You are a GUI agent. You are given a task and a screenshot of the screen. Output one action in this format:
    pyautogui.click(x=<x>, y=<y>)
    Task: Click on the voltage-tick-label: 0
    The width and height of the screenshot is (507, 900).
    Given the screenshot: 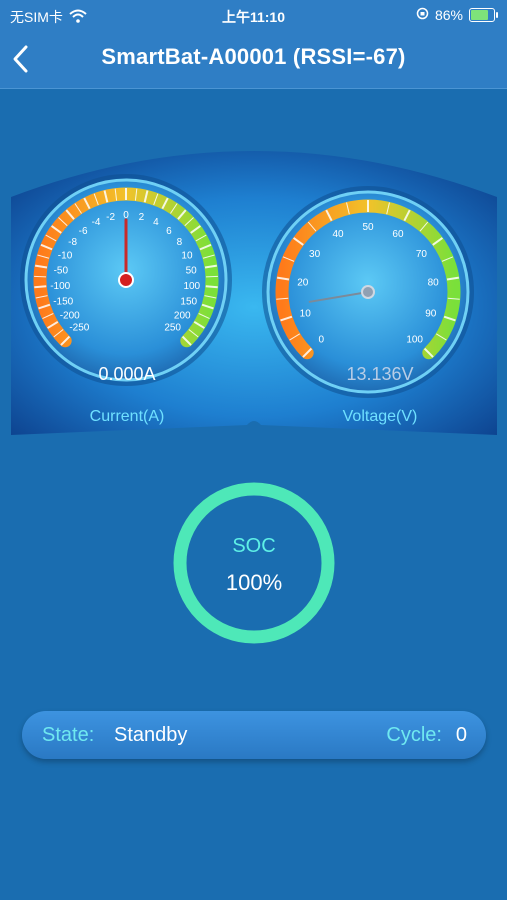 What is the action you would take?
    pyautogui.click(x=322, y=340)
    